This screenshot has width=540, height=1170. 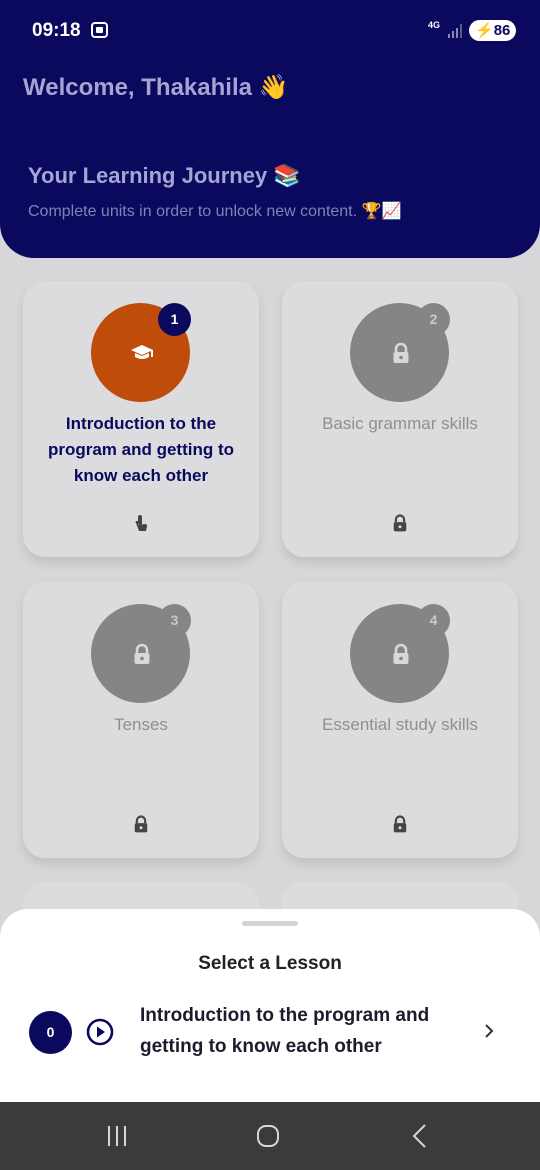 I want to click on unit-title: Tenses, so click(x=141, y=724).